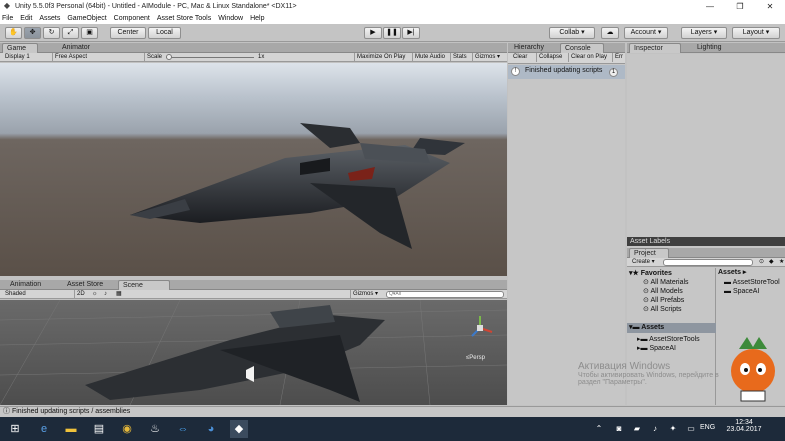  I want to click on tab-inspector: Inspector, so click(655, 48).